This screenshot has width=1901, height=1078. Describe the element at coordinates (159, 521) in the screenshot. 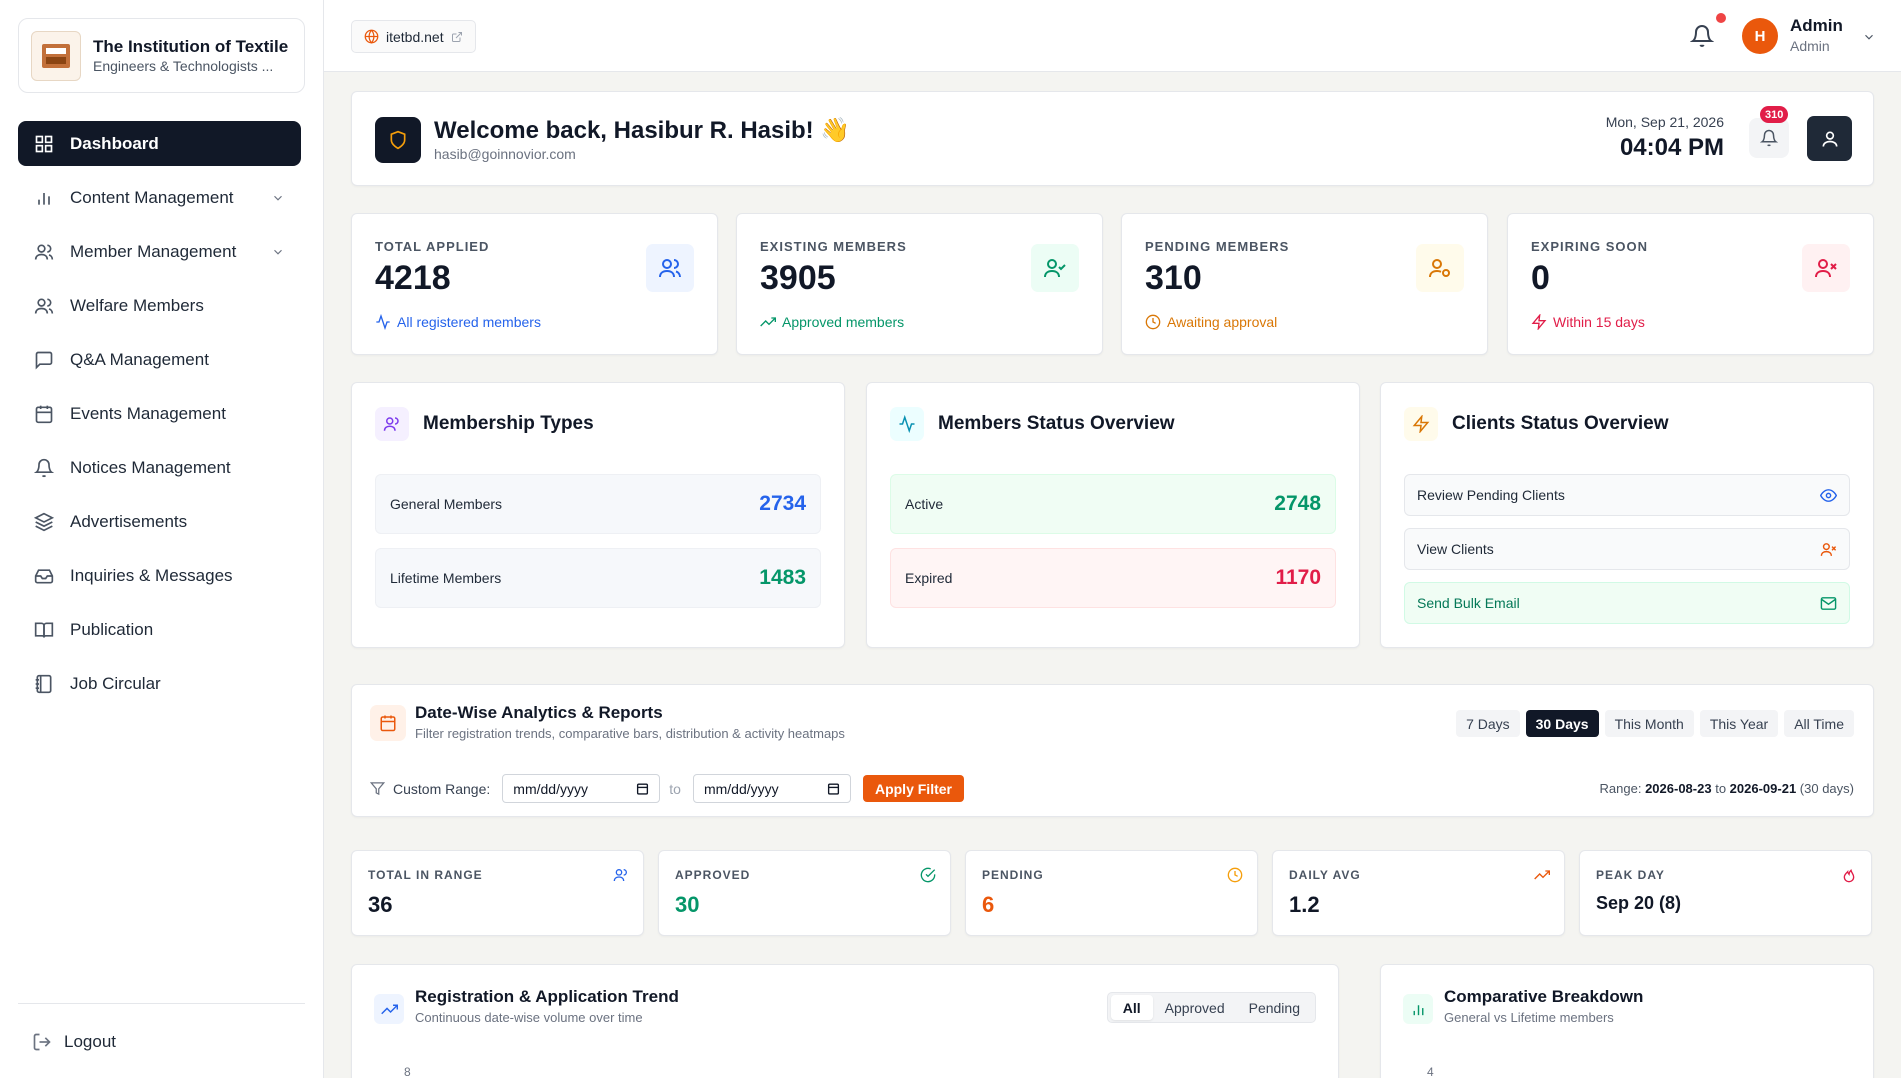

I see `sidebar-item-advertisements: Advertisements` at that location.